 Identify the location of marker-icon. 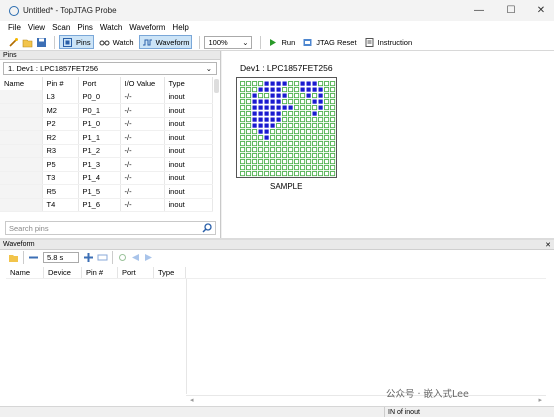
(122, 257).